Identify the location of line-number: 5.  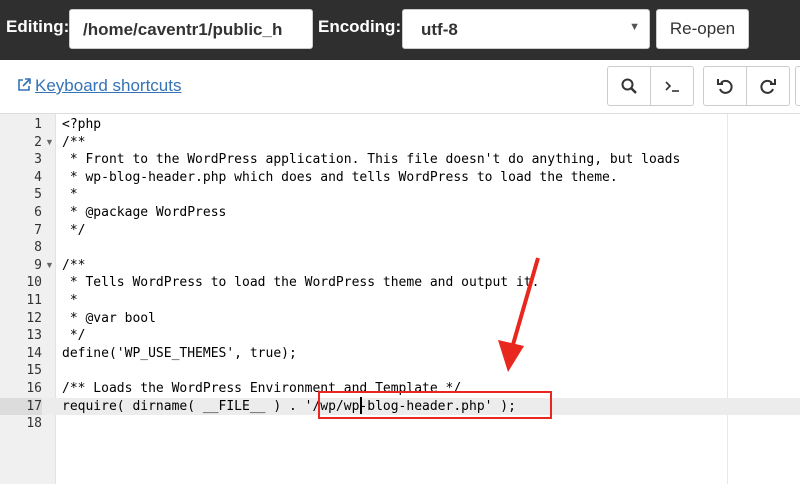
(38, 195).